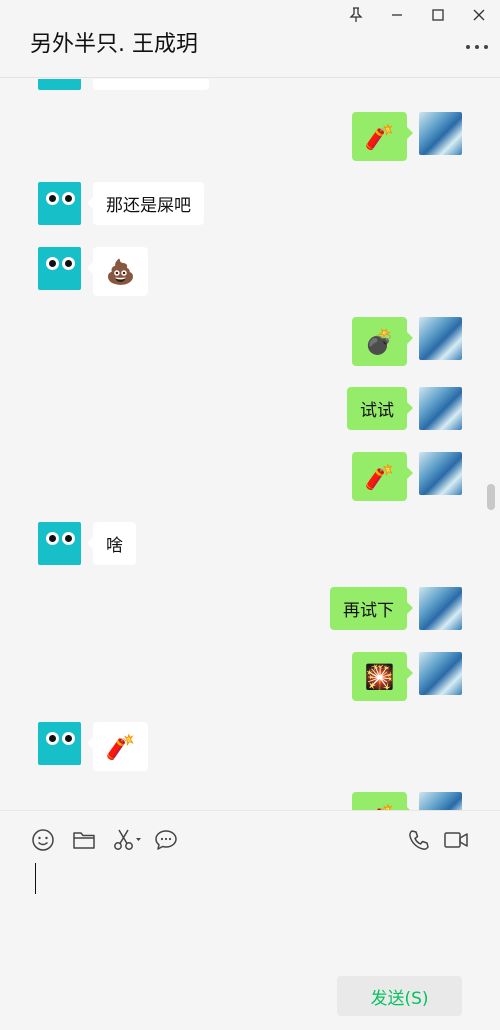 The width and height of the screenshot is (500, 1030). I want to click on message-bubble: 啥, so click(111, 543).